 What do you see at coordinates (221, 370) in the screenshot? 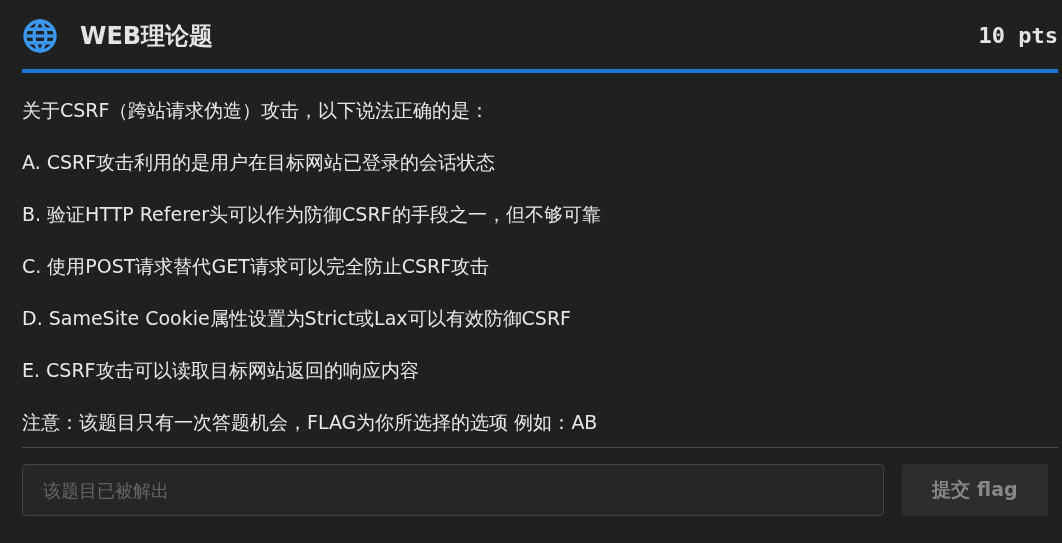
I see `option-text: E. CSRF攻击可以读取目标网站返回的响应内容` at bounding box center [221, 370].